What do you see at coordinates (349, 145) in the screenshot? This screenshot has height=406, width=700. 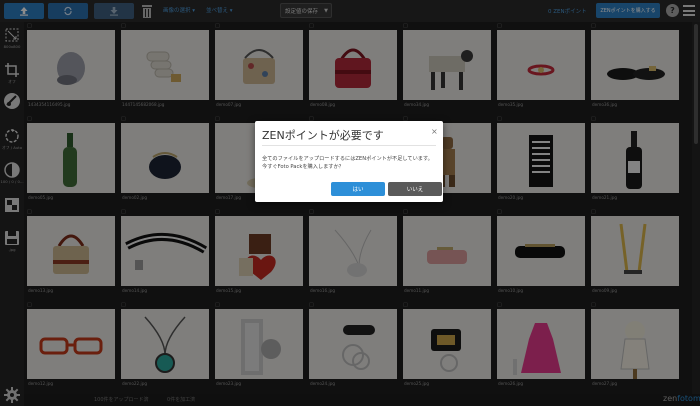 I see `dialog-divider` at bounding box center [349, 145].